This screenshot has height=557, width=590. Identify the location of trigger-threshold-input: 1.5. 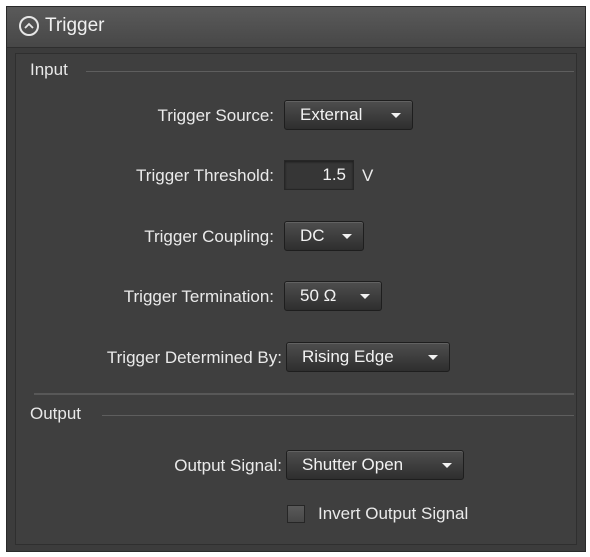
(319, 175).